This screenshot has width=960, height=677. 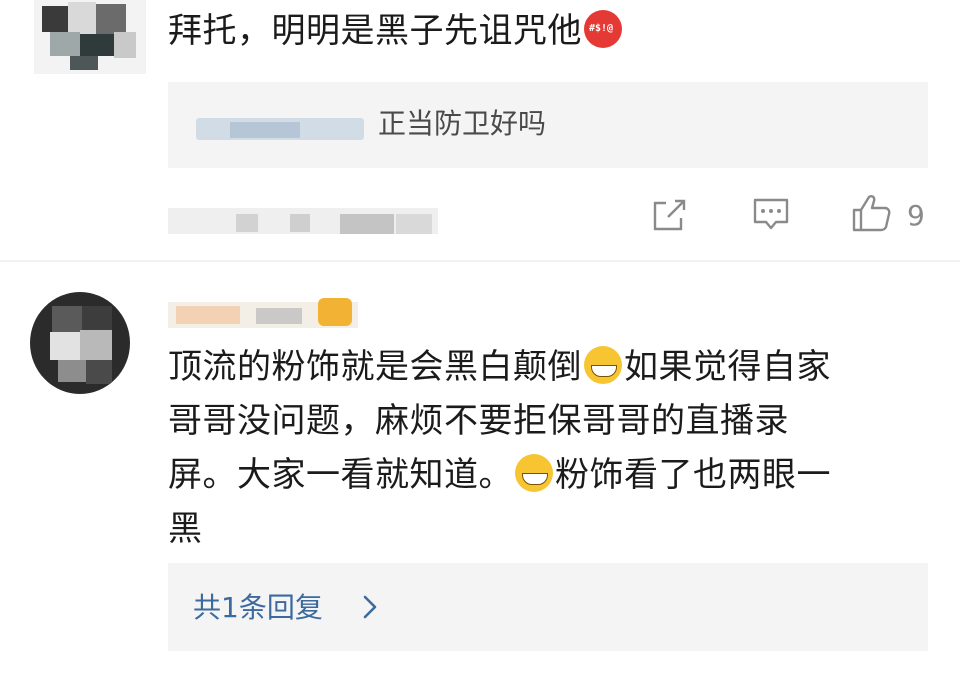 I want to click on comment-line: 哥哥没问题，麻烦不要拒保哥哥的直播录, so click(x=478, y=421).